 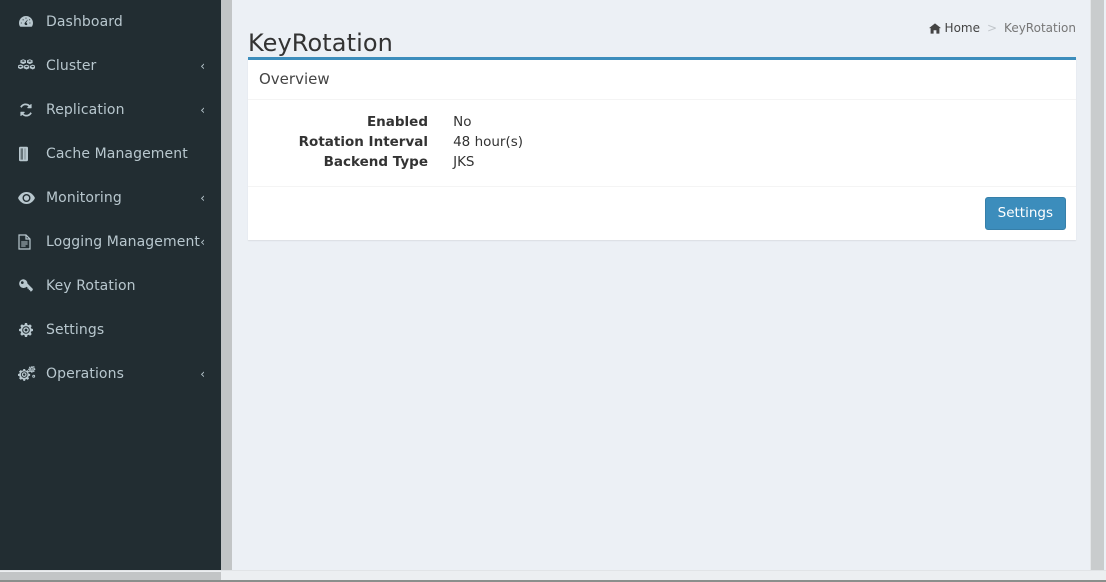 What do you see at coordinates (1002, 28) in the screenshot?
I see `breadcrumb: Home > KeyRotation` at bounding box center [1002, 28].